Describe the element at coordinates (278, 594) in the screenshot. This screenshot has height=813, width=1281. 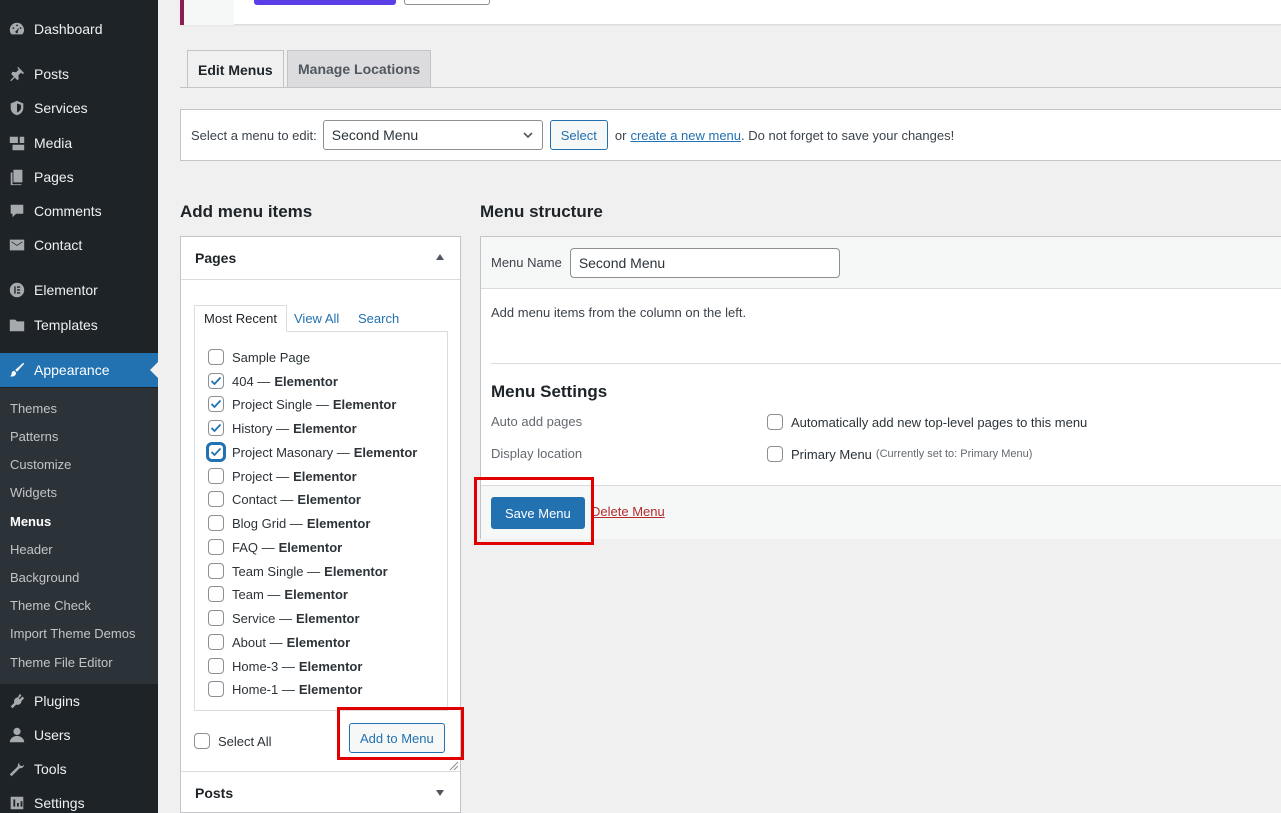
I see `list-item: Team — Elementor` at that location.